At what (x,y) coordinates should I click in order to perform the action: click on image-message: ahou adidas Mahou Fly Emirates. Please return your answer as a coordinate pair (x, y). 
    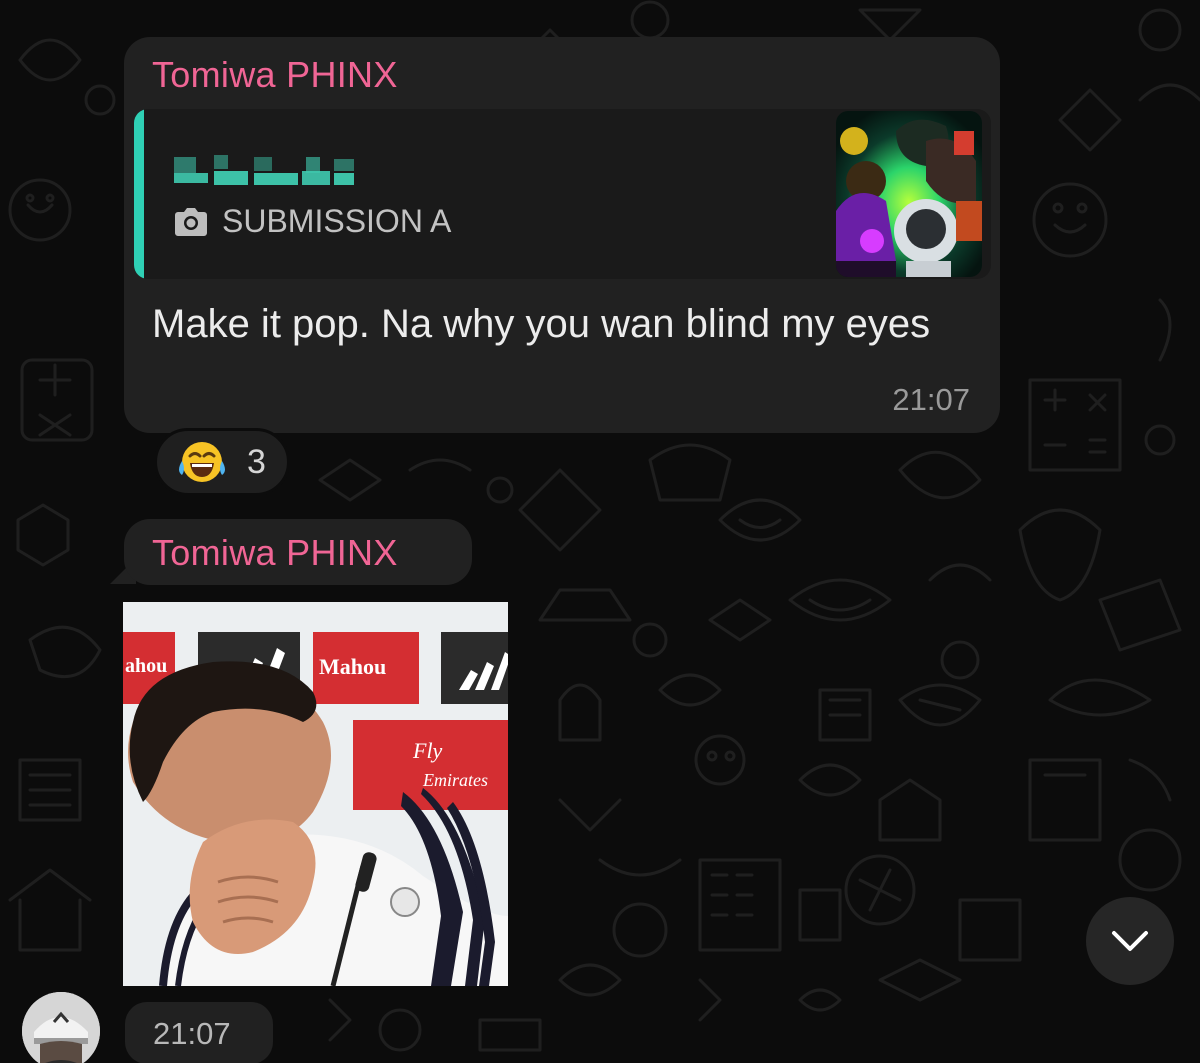
    Looking at the image, I should click on (315, 794).